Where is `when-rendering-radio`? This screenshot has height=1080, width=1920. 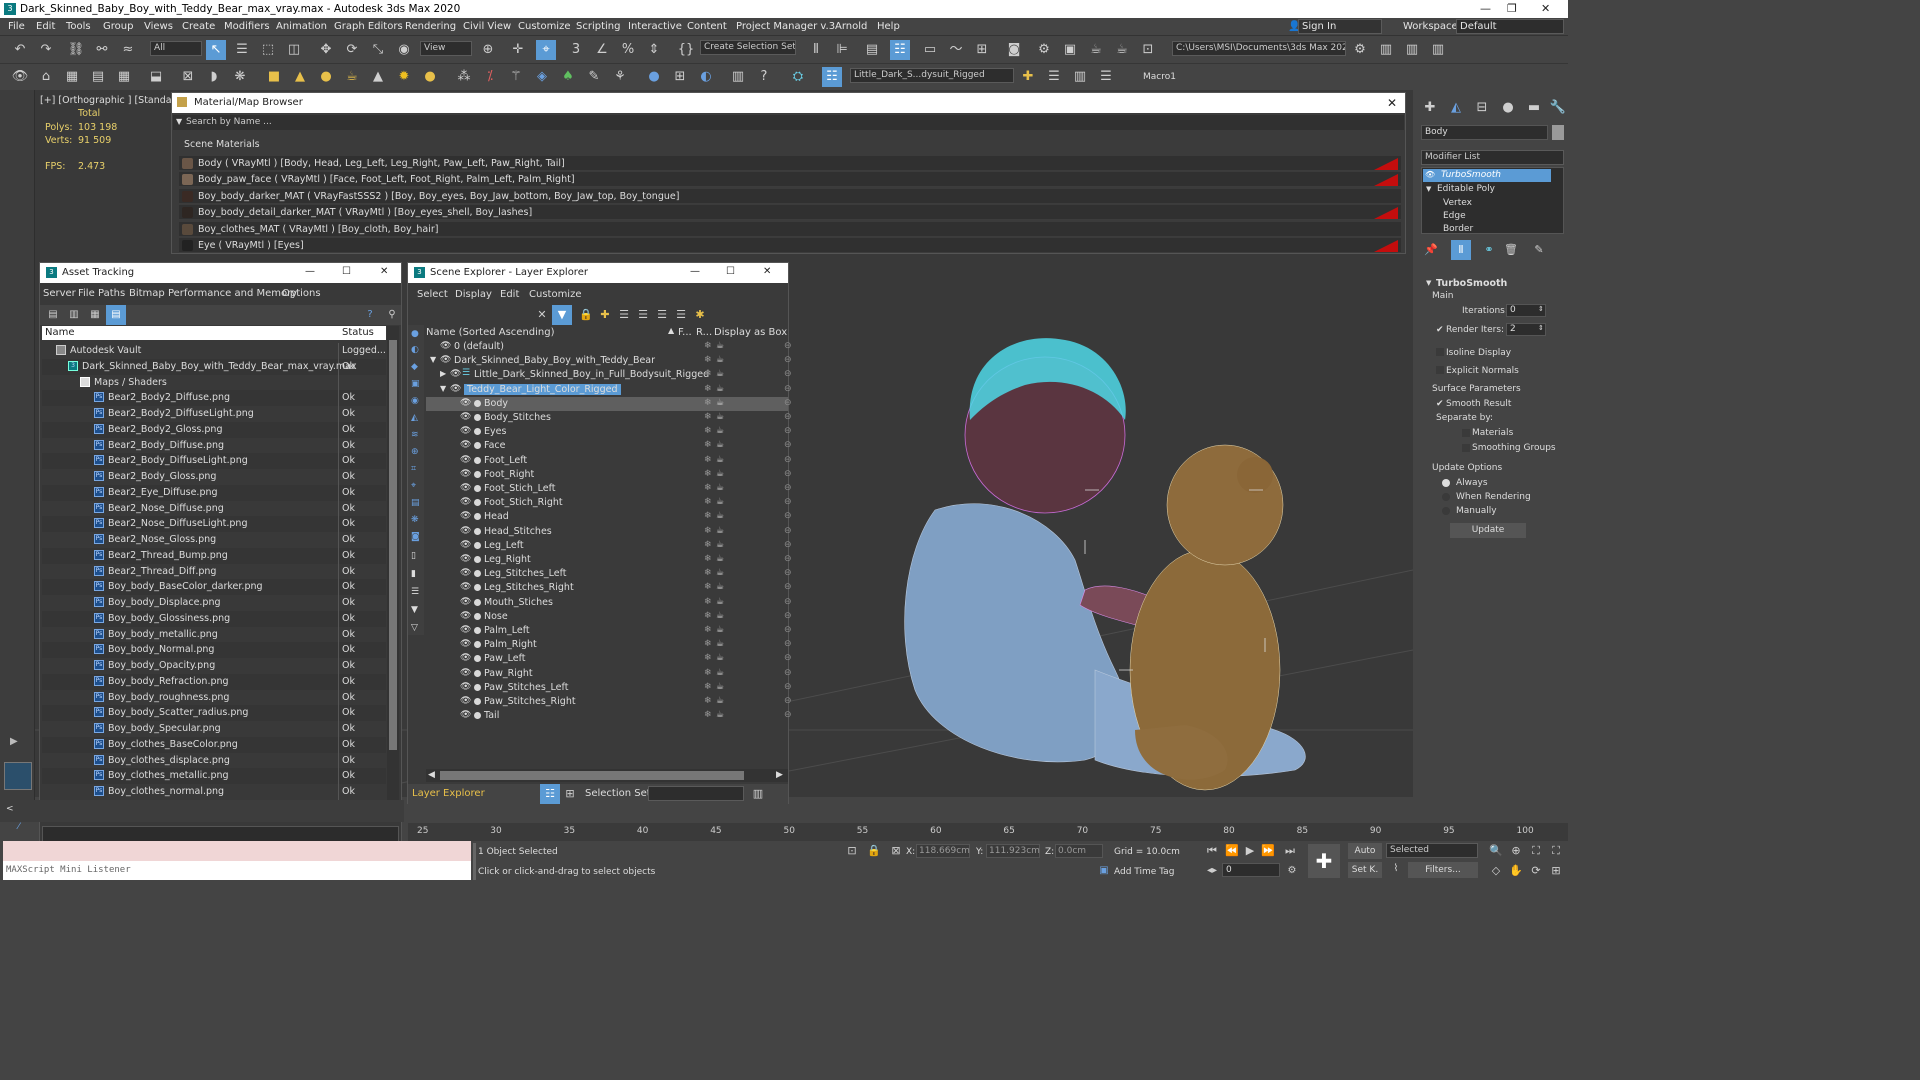 when-rendering-radio is located at coordinates (1446, 497).